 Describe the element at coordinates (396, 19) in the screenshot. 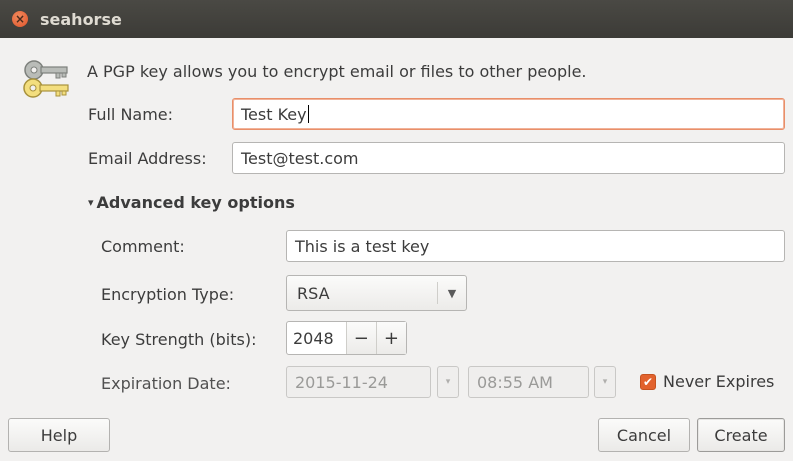

I see `title-bar: × seahorse` at that location.